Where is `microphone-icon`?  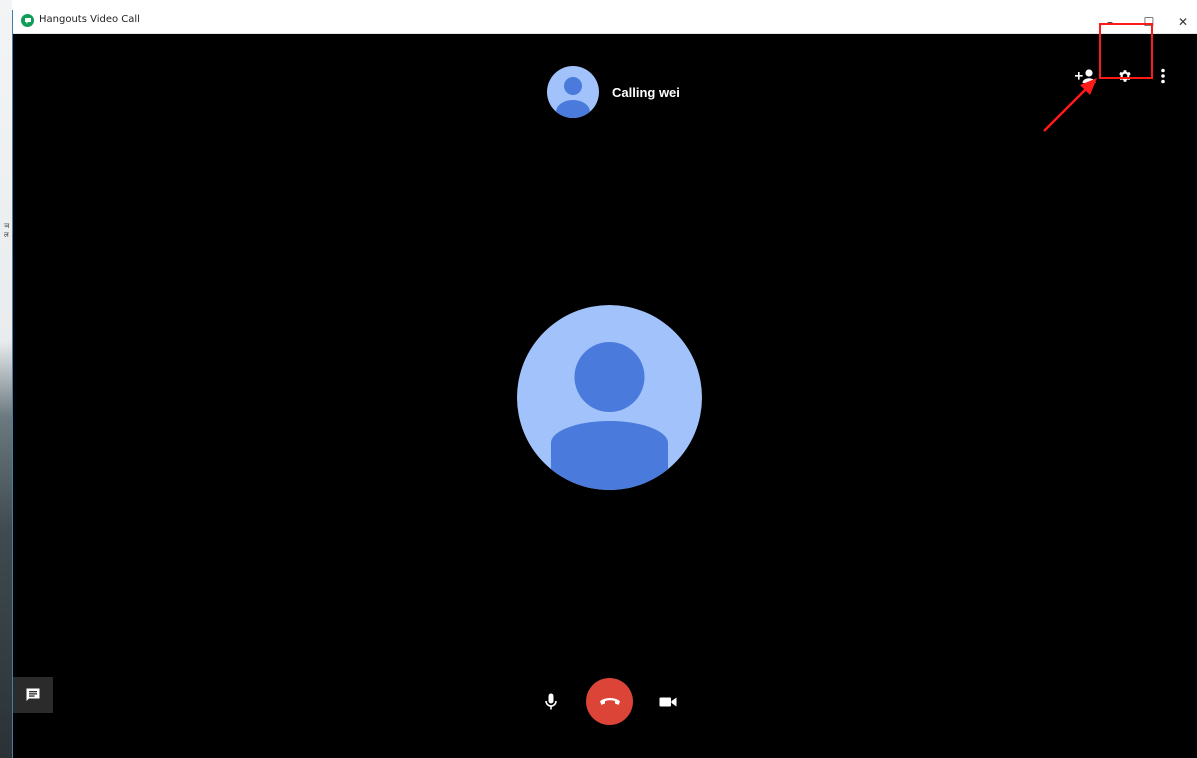 microphone-icon is located at coordinates (551, 701).